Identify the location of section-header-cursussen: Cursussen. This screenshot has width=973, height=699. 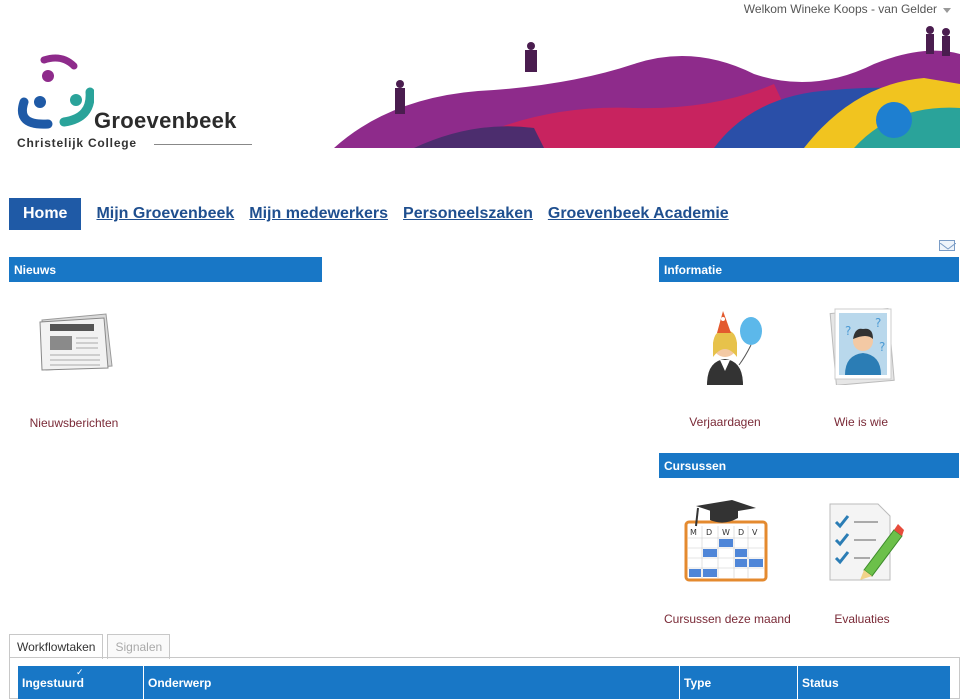
(809, 465).